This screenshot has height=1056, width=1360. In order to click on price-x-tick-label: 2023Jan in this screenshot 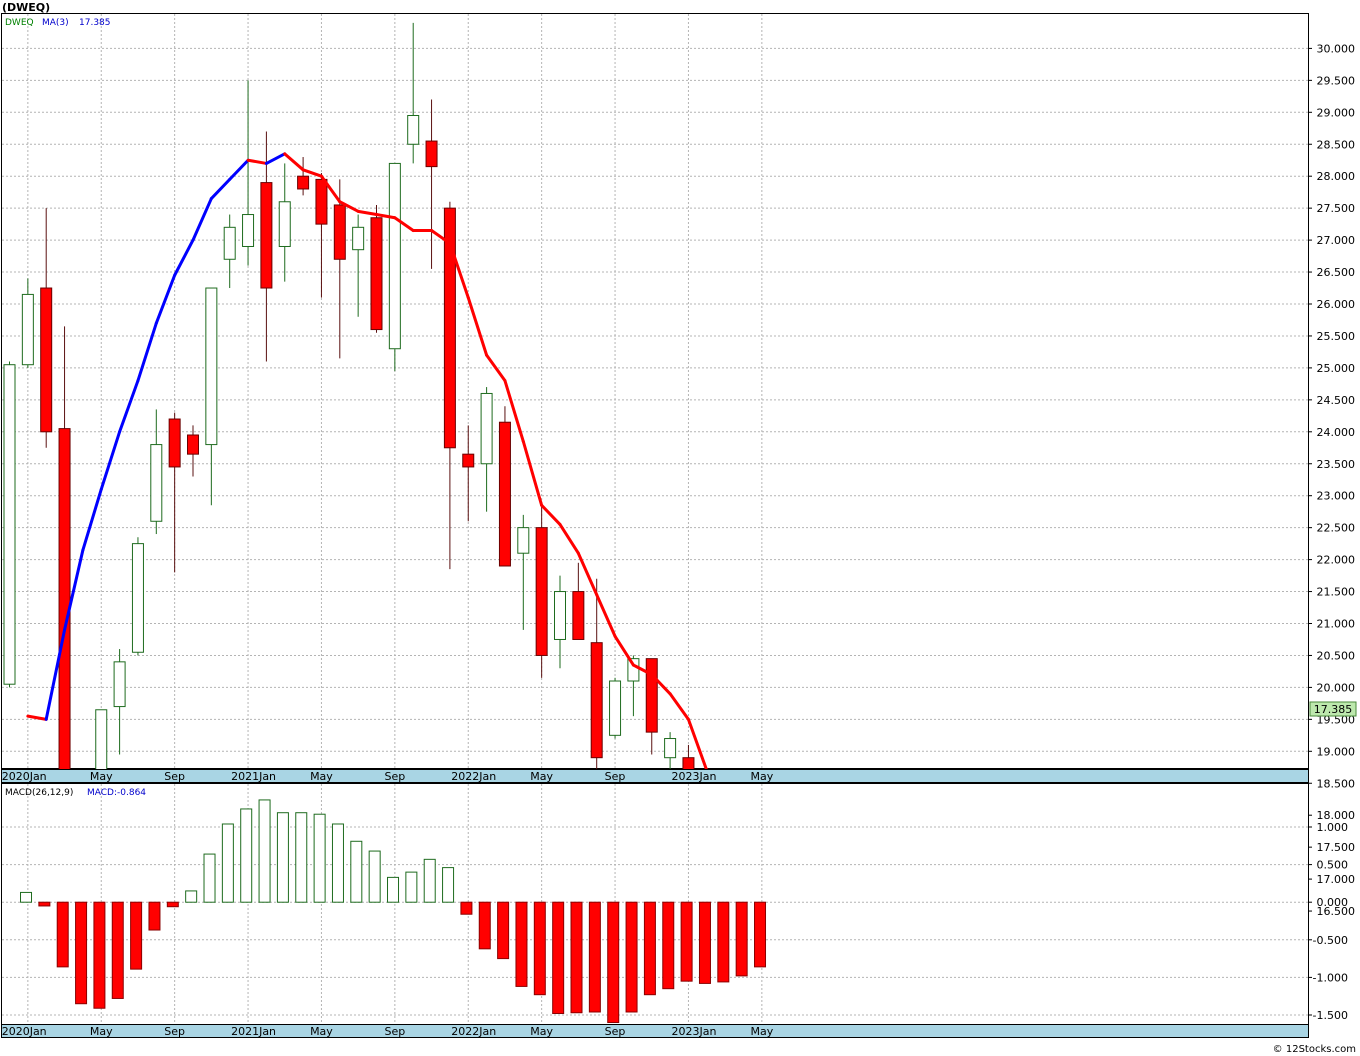, I will do `click(693, 776)`.